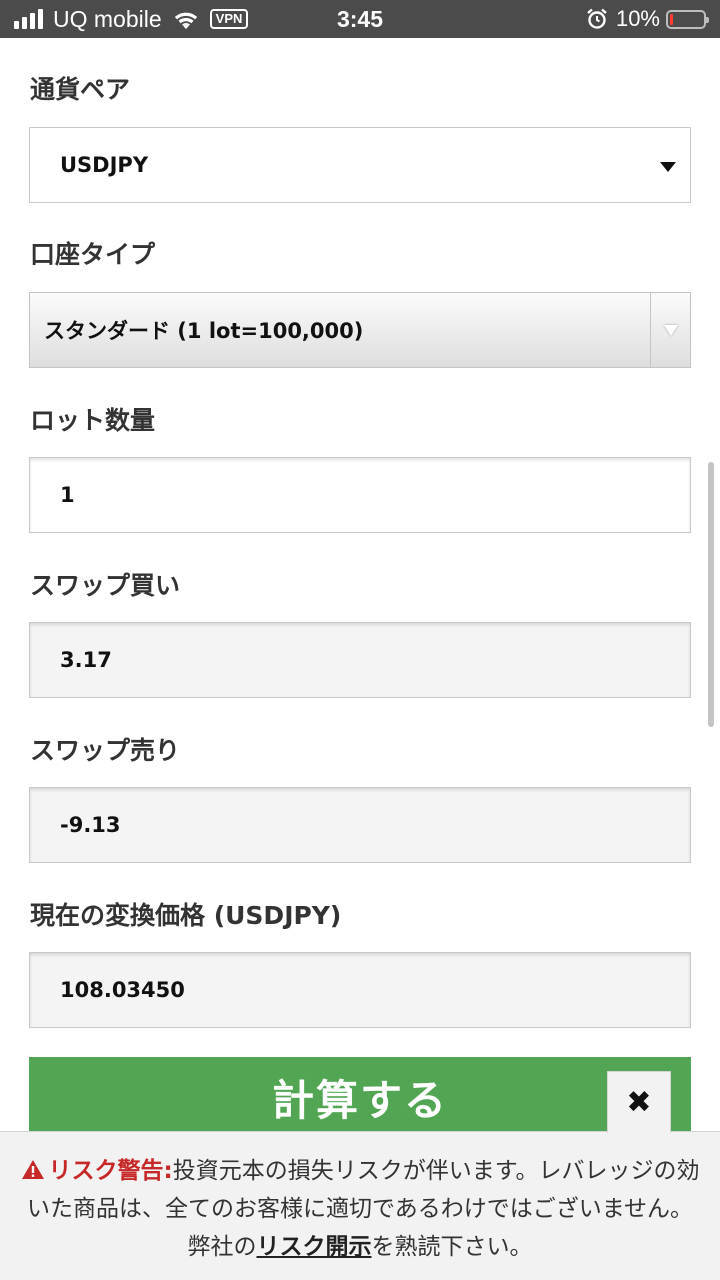 This screenshot has width=720, height=1280. I want to click on vpn-badge: VPN, so click(229, 19).